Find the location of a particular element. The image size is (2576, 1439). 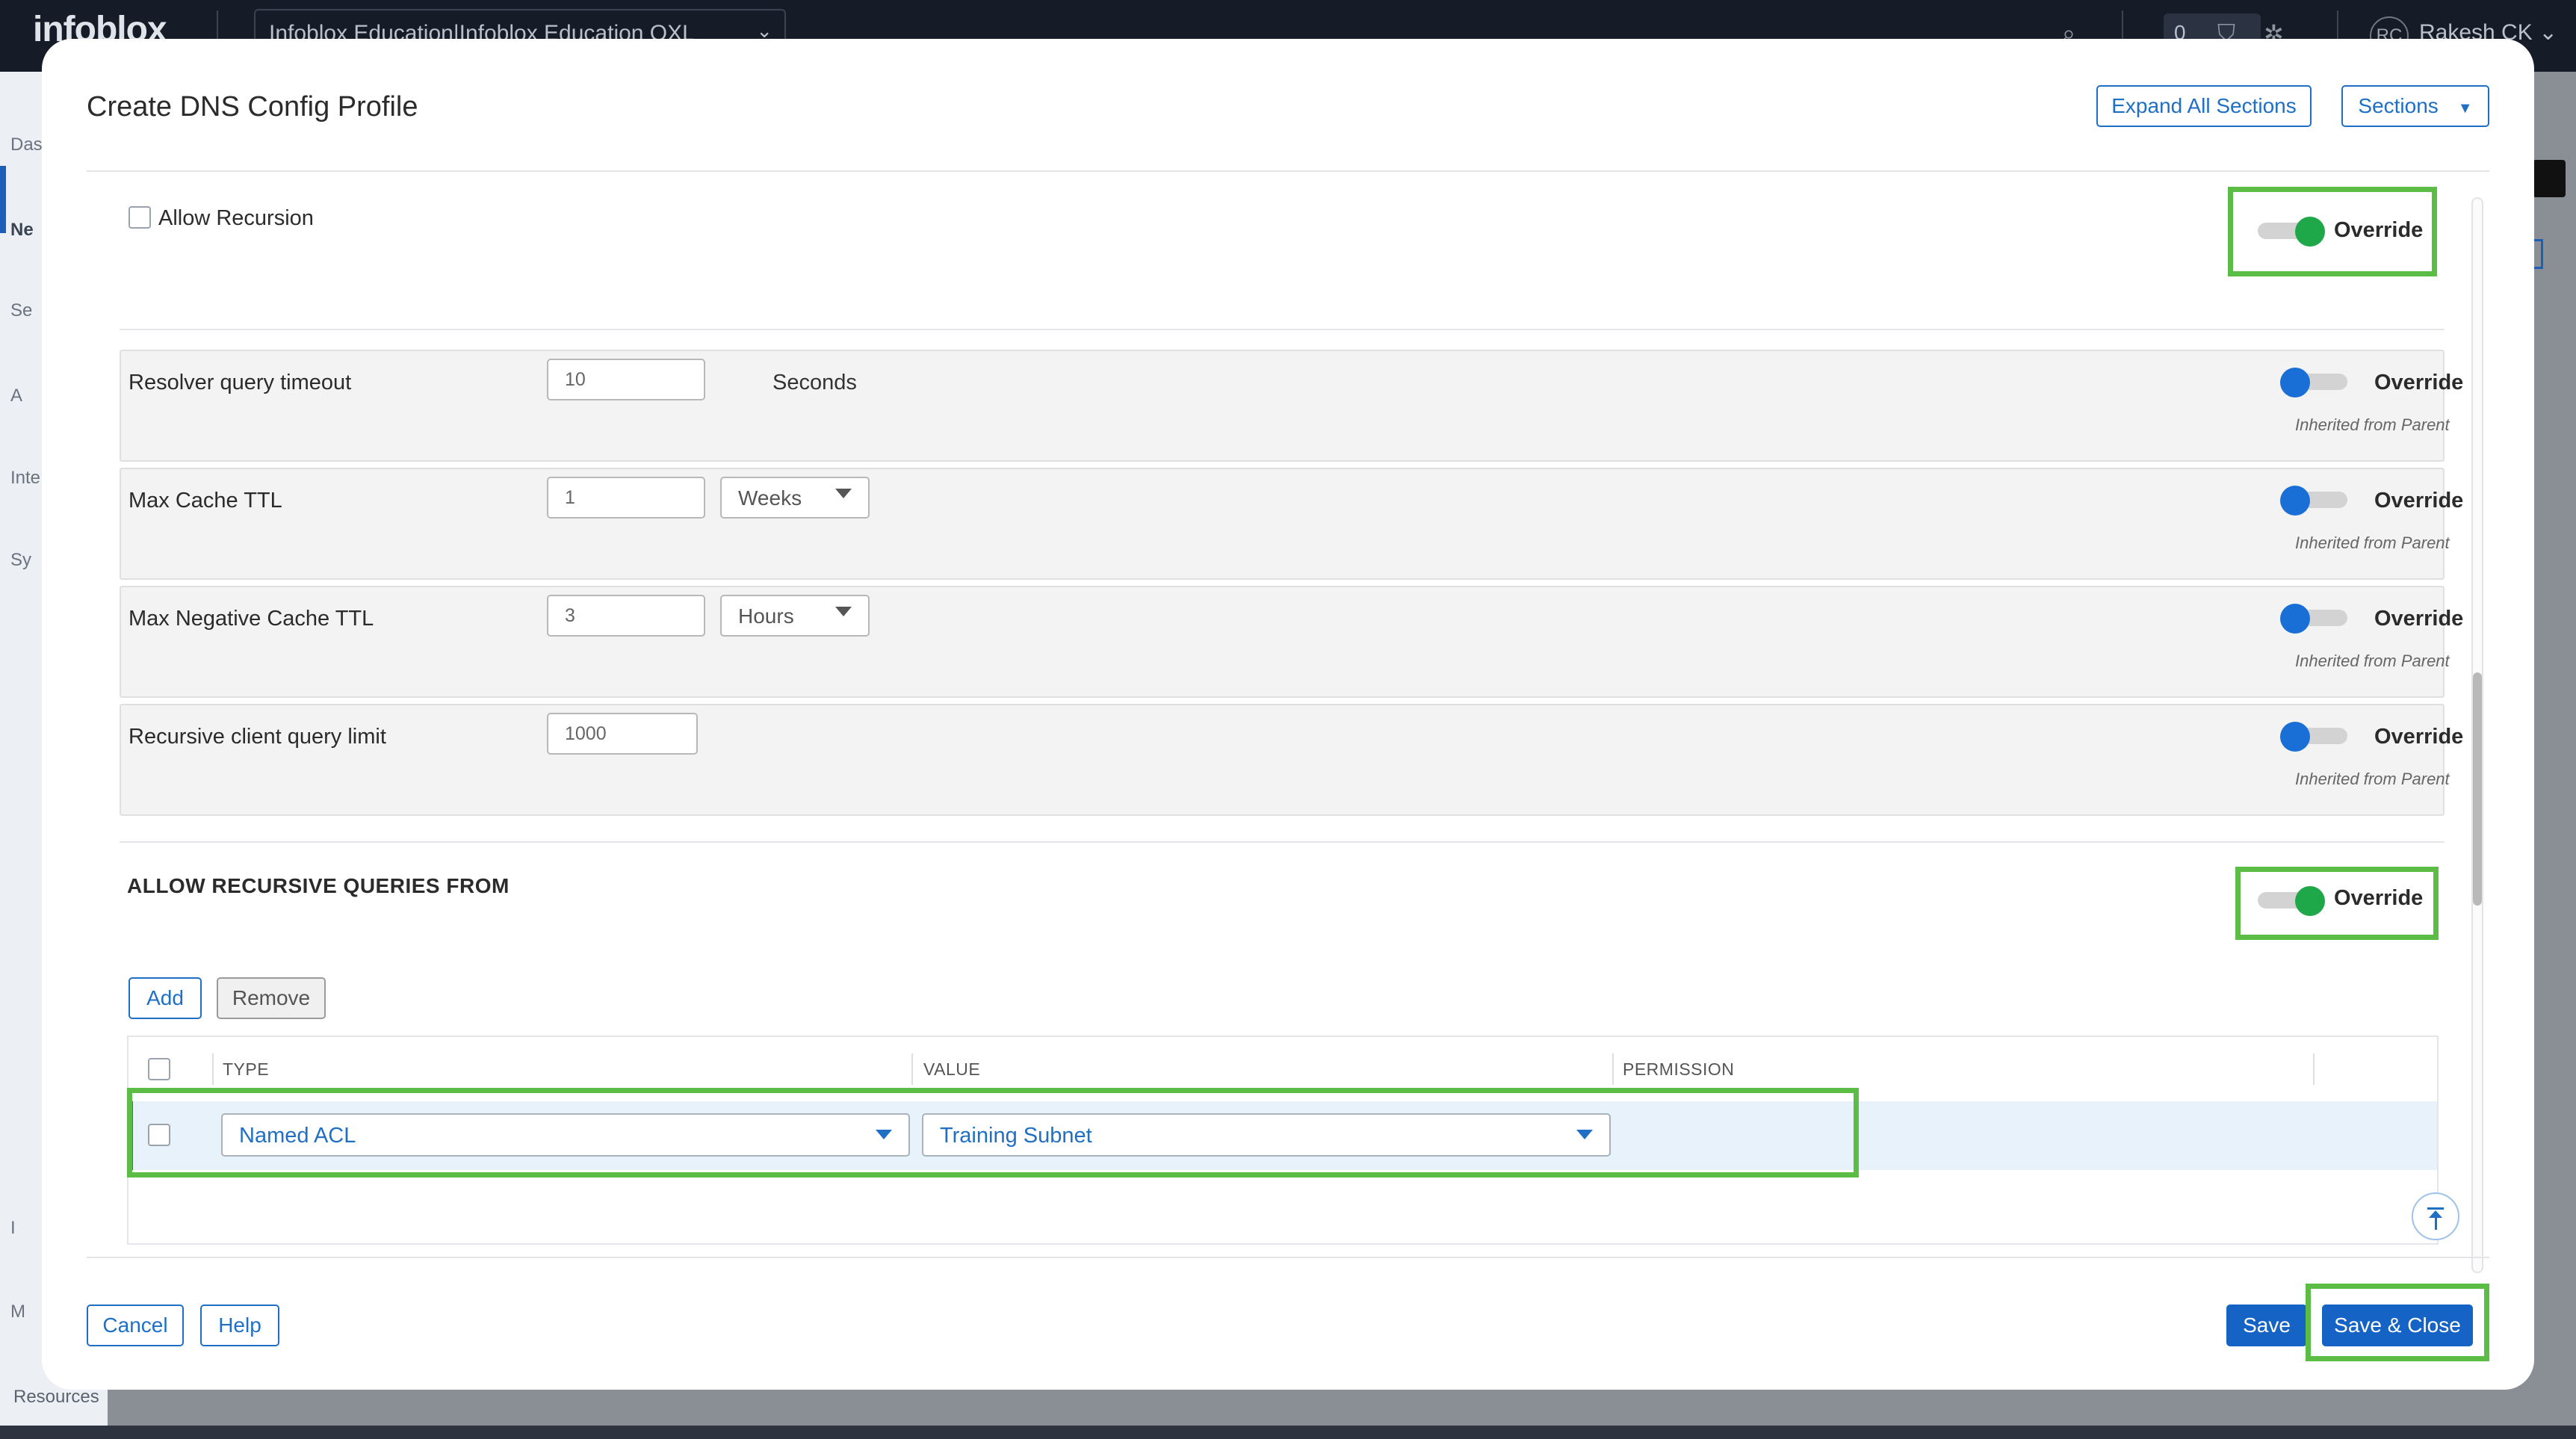

sidebar-item-integrations: Inte is located at coordinates (25, 478).